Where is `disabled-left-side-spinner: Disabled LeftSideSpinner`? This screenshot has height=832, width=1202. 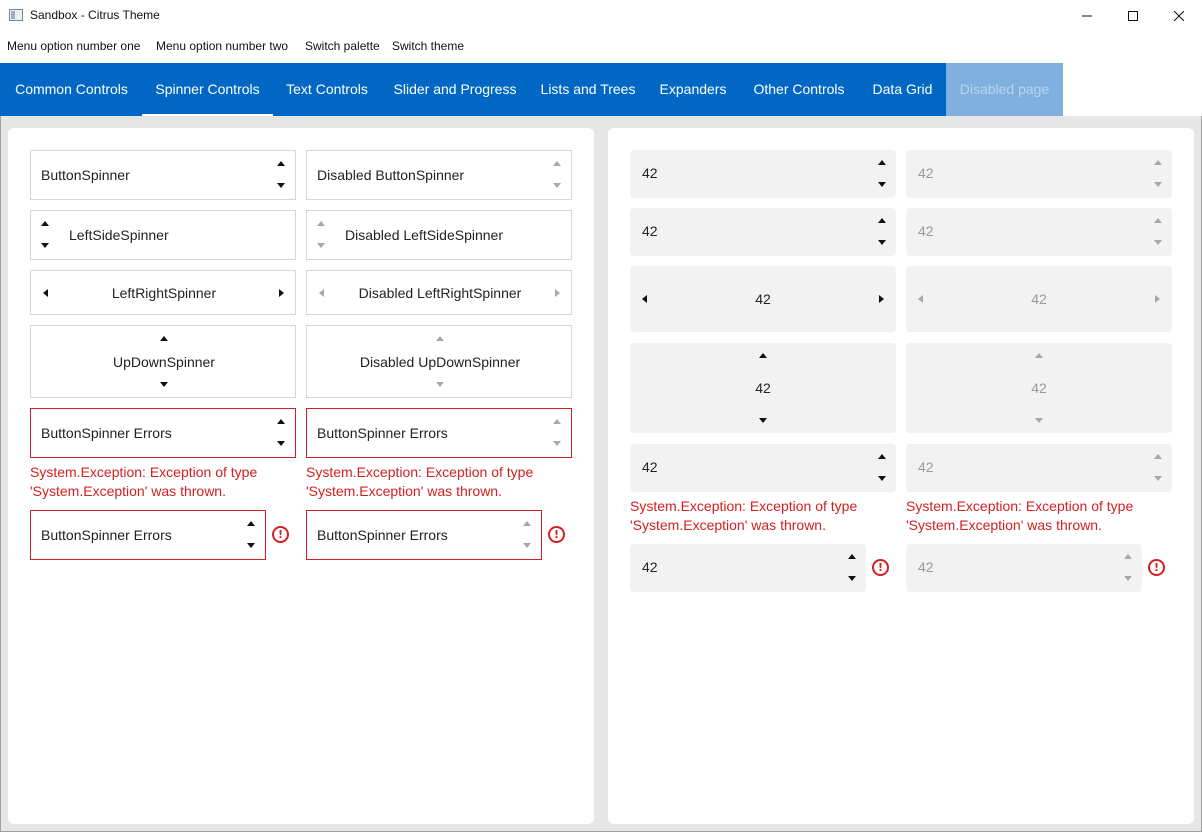 disabled-left-side-spinner: Disabled LeftSideSpinner is located at coordinates (439, 235).